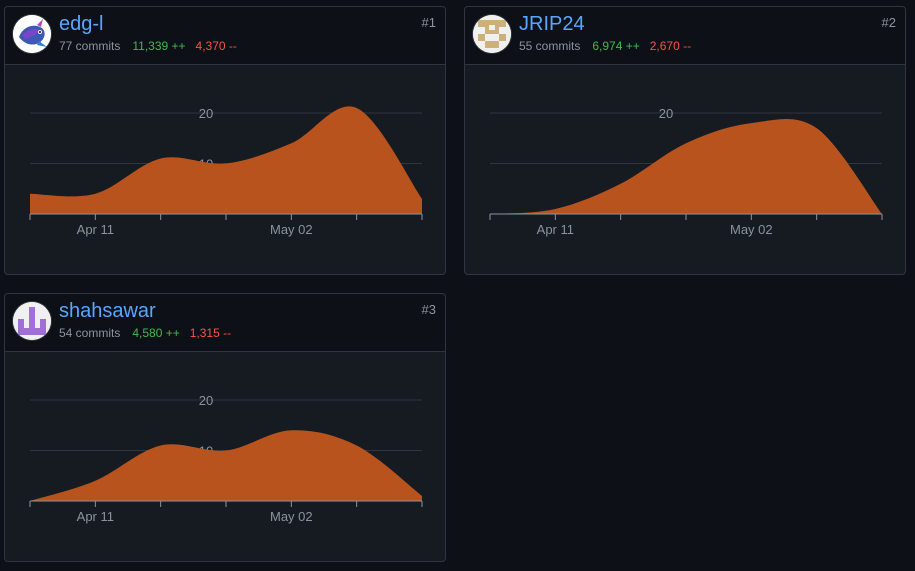 The image size is (915, 571). What do you see at coordinates (616, 46) in the screenshot?
I see `additions-count: 6,974 ++` at bounding box center [616, 46].